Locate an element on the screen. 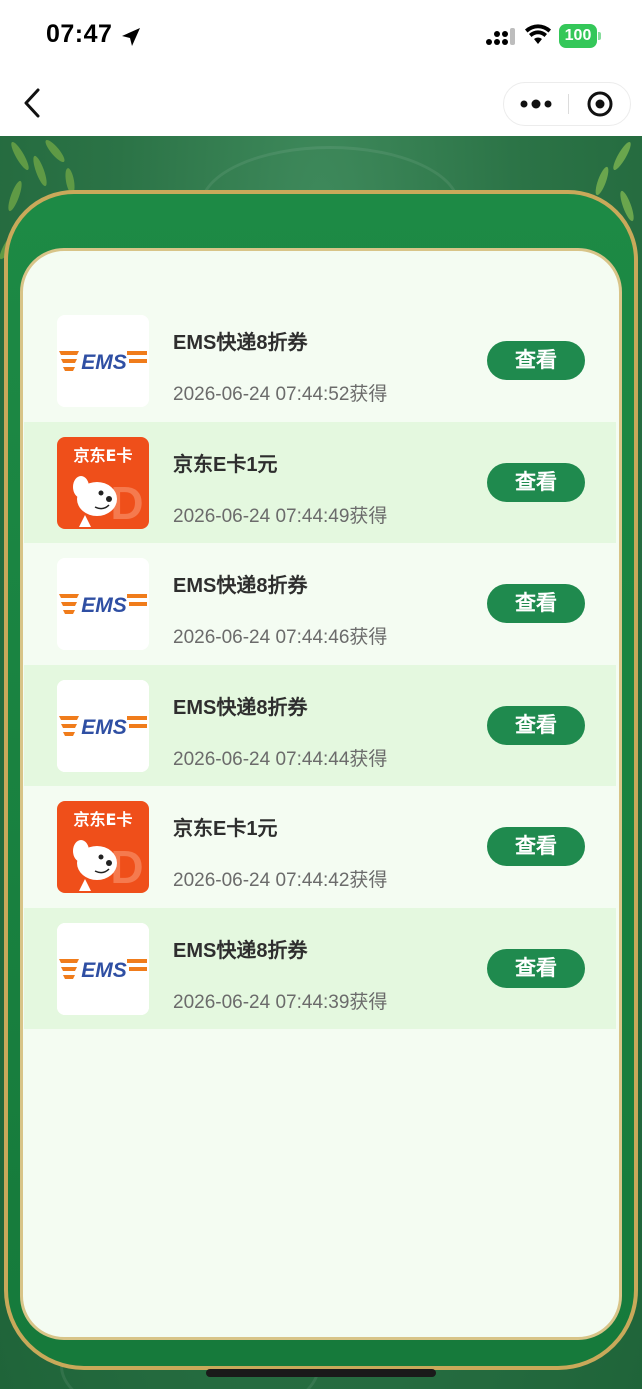 This screenshot has height=1389, width=642. list-item: EMS EMS快递8折券 2026-06-24 07:44:52获得 查看 is located at coordinates (320, 361).